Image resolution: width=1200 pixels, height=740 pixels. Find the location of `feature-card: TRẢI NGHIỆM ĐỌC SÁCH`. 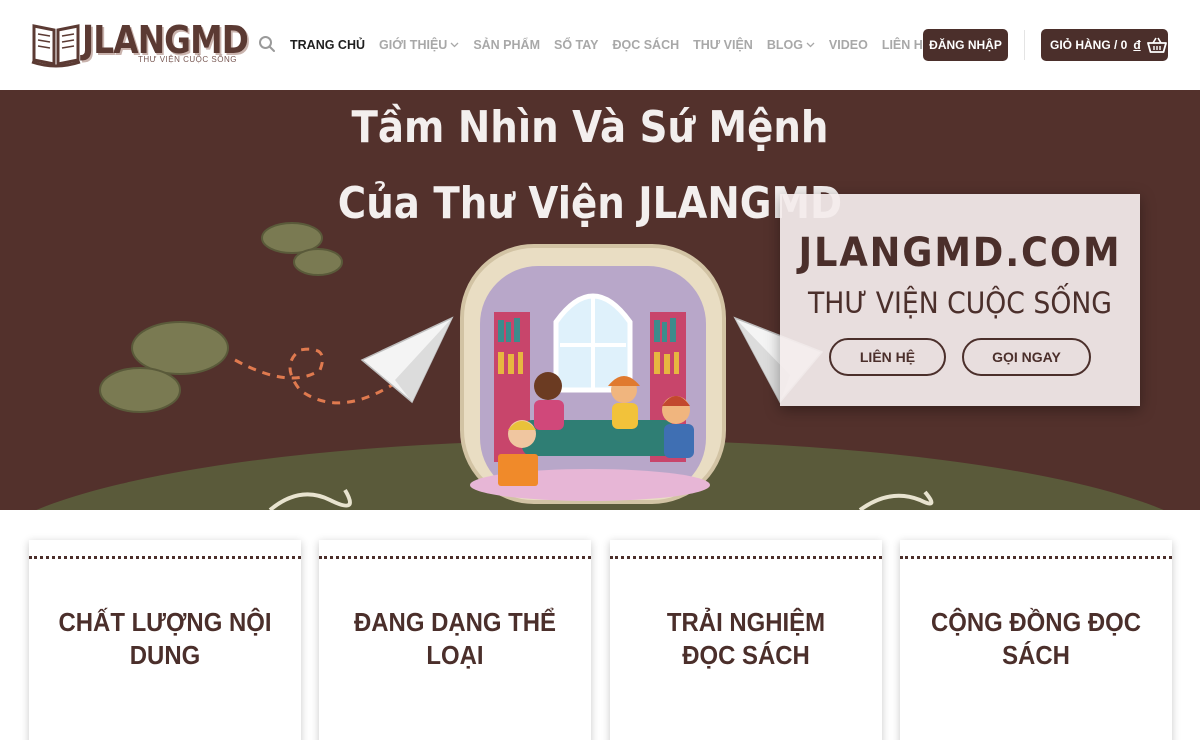

feature-card: TRẢI NGHIỆM ĐỌC SÁCH is located at coordinates (746, 640).